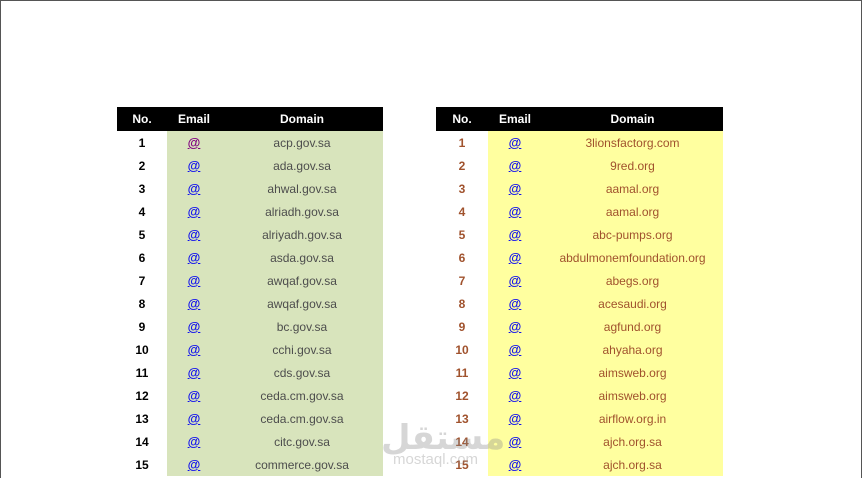 The image size is (864, 480). What do you see at coordinates (302, 464) in the screenshot?
I see `domain-cell: commerce.gov.sa` at bounding box center [302, 464].